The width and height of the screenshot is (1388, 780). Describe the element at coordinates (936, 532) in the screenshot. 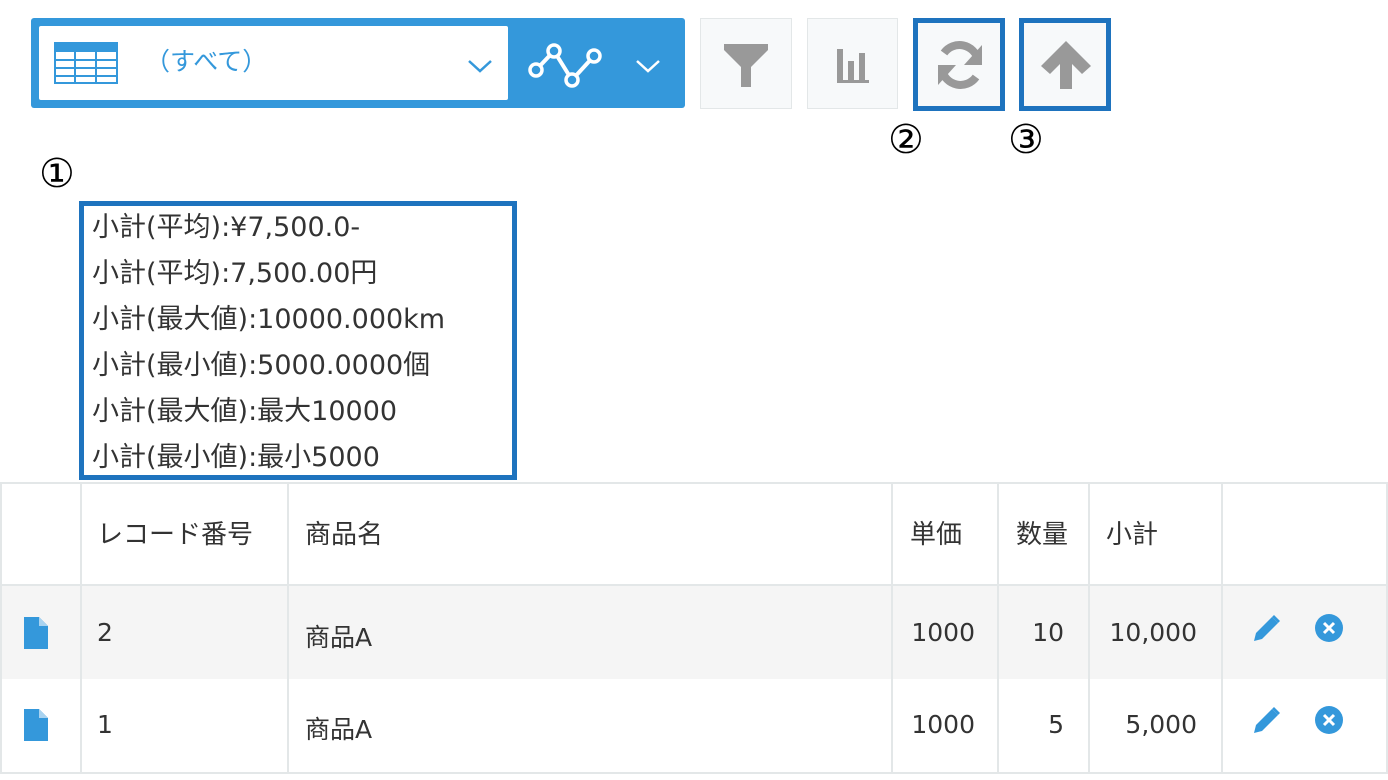

I see `column-header-unit-price: 単価` at that location.